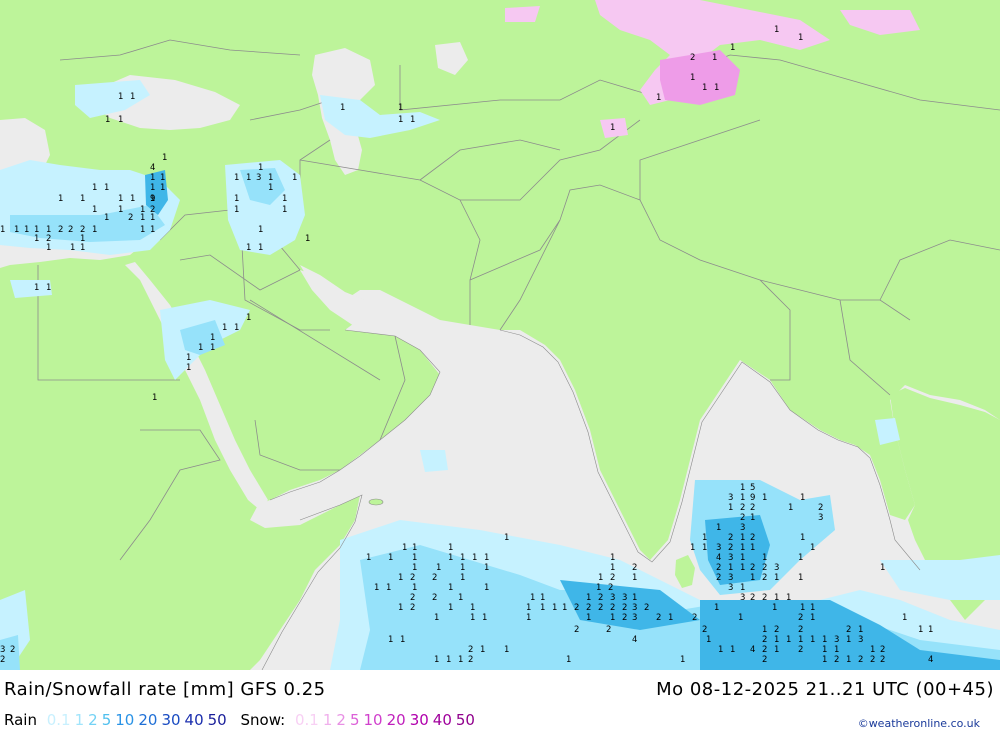 This screenshot has height=733, width=1000. Describe the element at coordinates (171, 720) in the screenshot. I see `rain-scale-value: 30` at that location.